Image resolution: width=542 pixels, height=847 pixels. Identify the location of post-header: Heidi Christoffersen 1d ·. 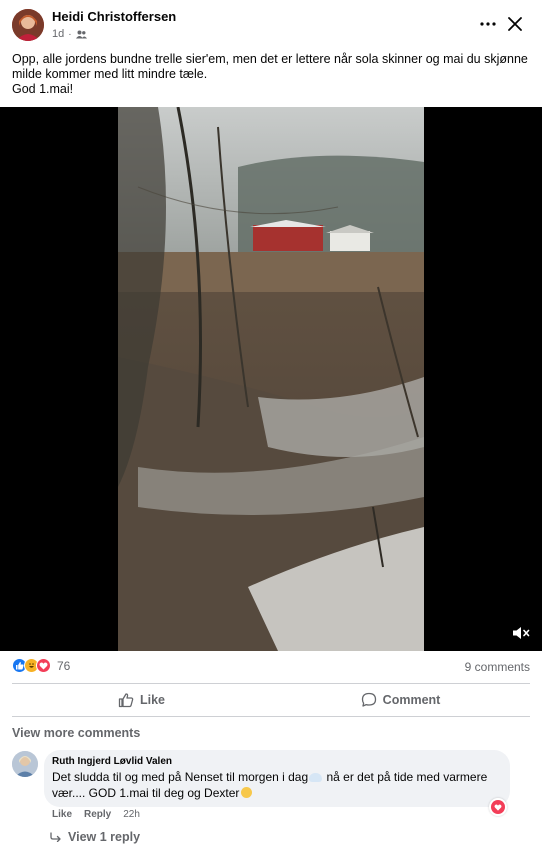
(271, 24).